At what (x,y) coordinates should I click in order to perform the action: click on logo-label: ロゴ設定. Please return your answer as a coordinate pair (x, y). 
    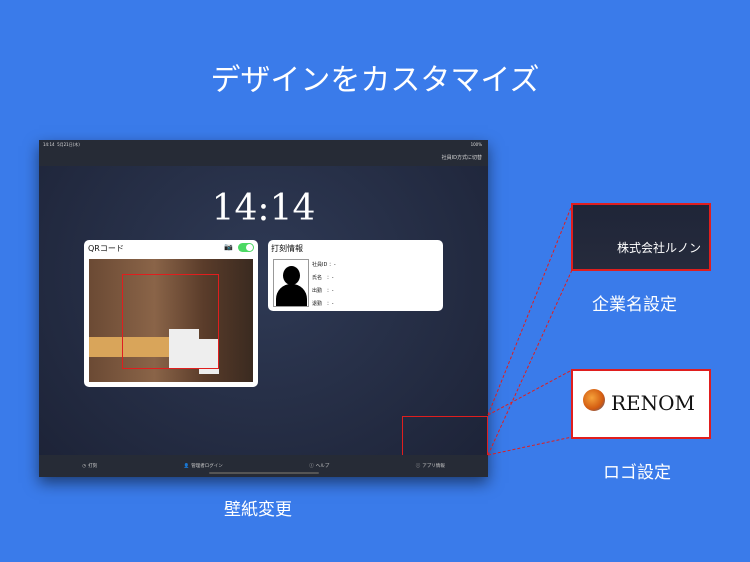
    Looking at the image, I should click on (637, 473).